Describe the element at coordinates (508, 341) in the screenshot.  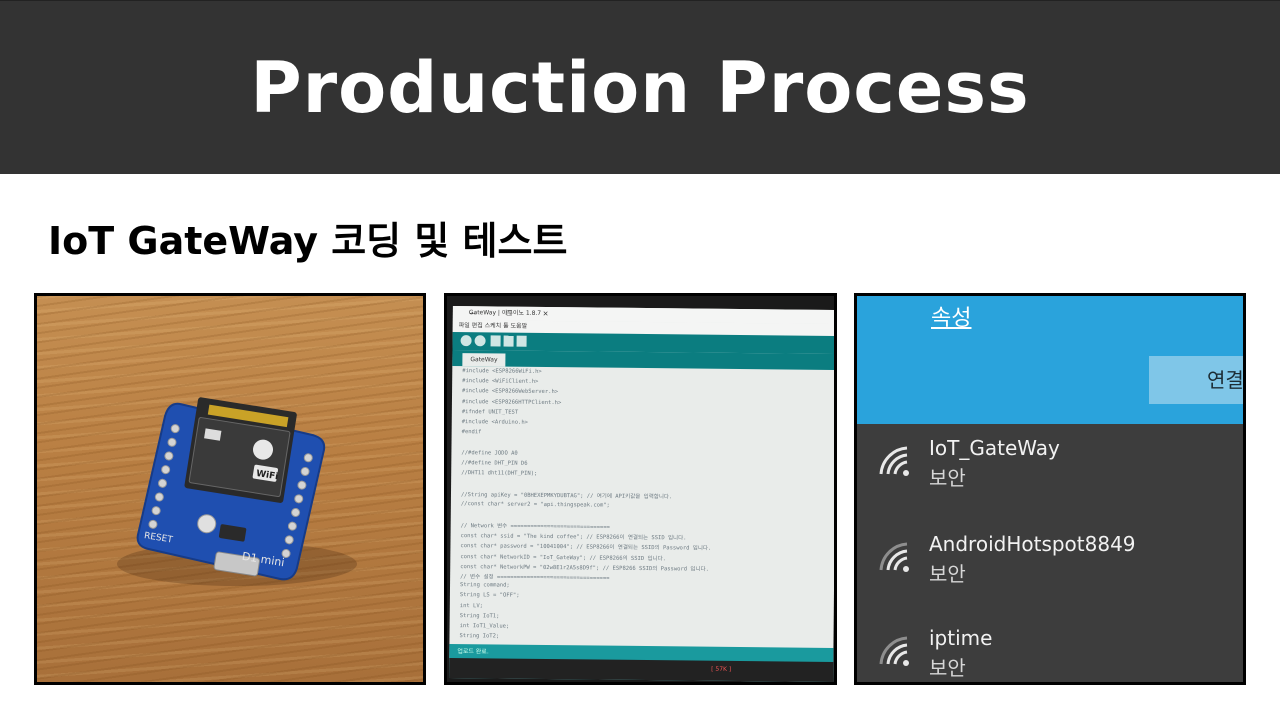
I see `open-icon` at that location.